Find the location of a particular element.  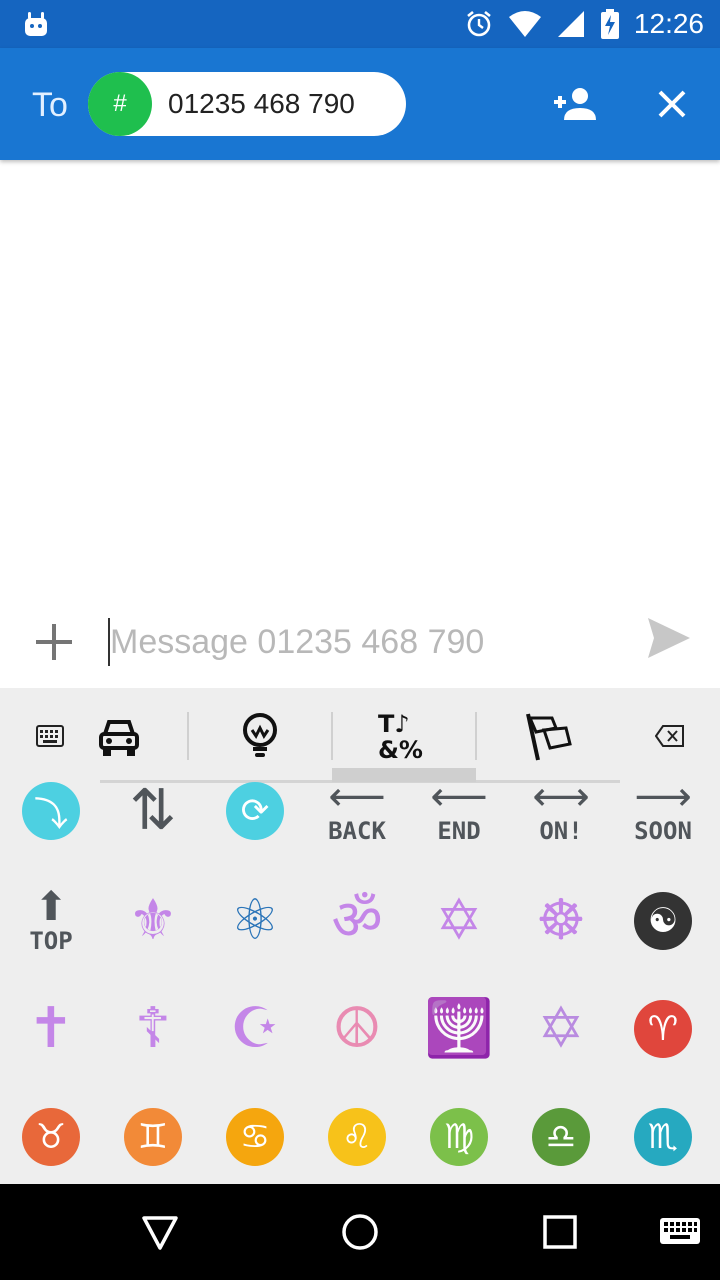

scorpio-emoji: ♏ is located at coordinates (663, 1133).